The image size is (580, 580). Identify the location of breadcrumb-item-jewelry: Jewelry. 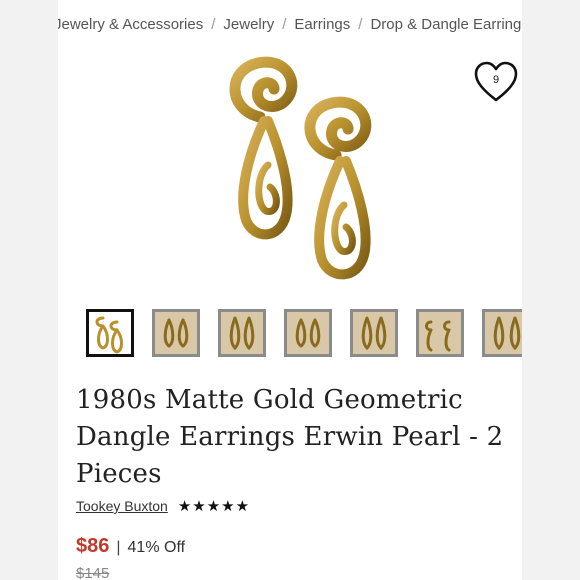
(248, 24).